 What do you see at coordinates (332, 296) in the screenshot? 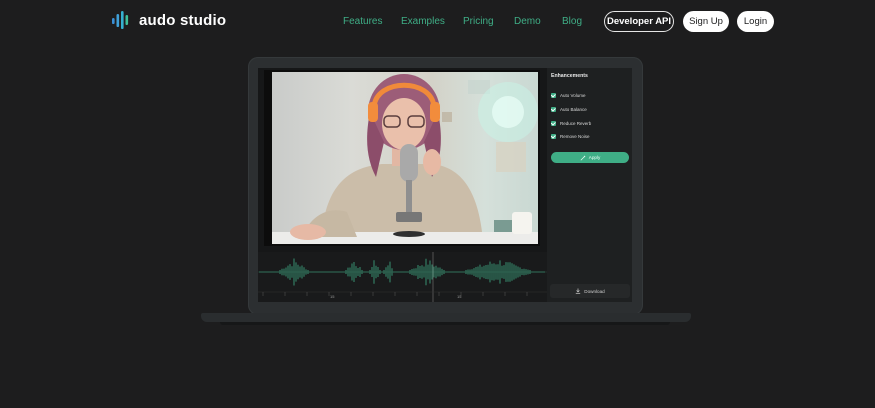
I see `ruler-label-1: 15` at bounding box center [332, 296].